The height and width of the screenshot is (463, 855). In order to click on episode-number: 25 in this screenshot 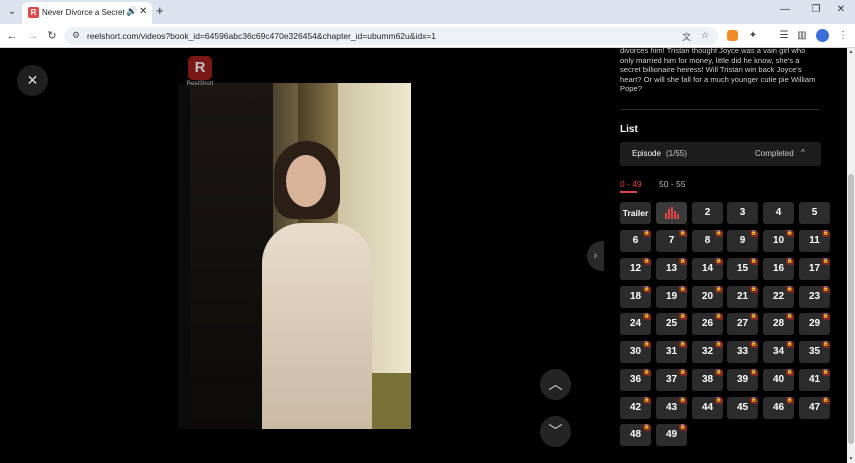, I will do `click(671, 323)`.